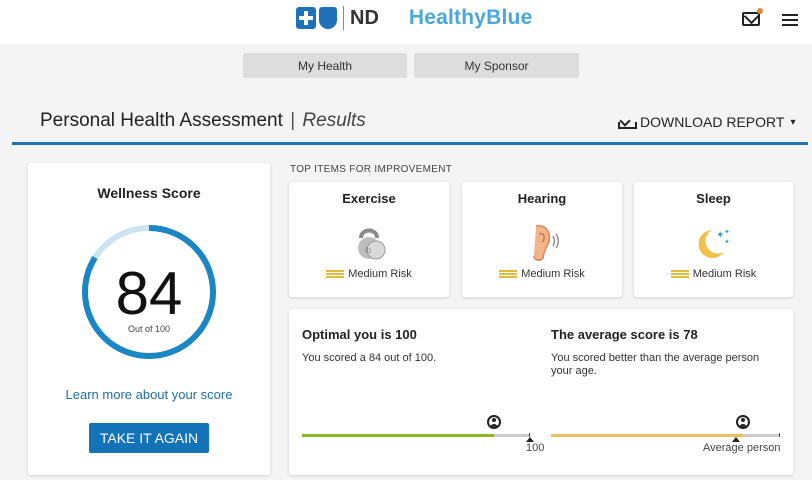 This screenshot has height=480, width=812. I want to click on page-title: Personal Health Assessment | Results, so click(203, 121).